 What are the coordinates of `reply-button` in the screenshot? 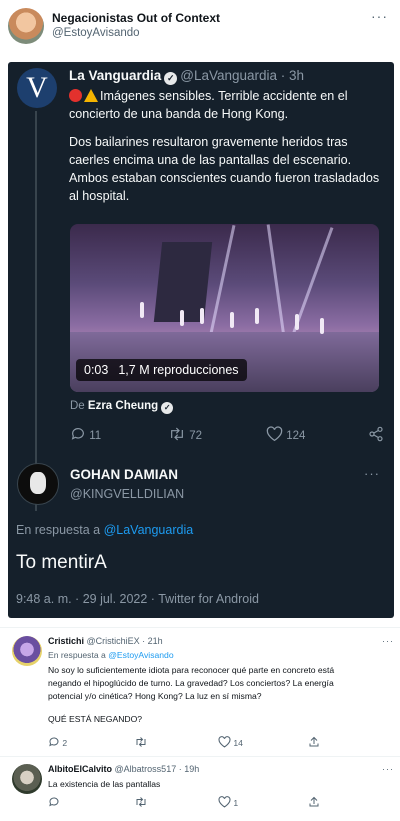 It's located at (54, 802).